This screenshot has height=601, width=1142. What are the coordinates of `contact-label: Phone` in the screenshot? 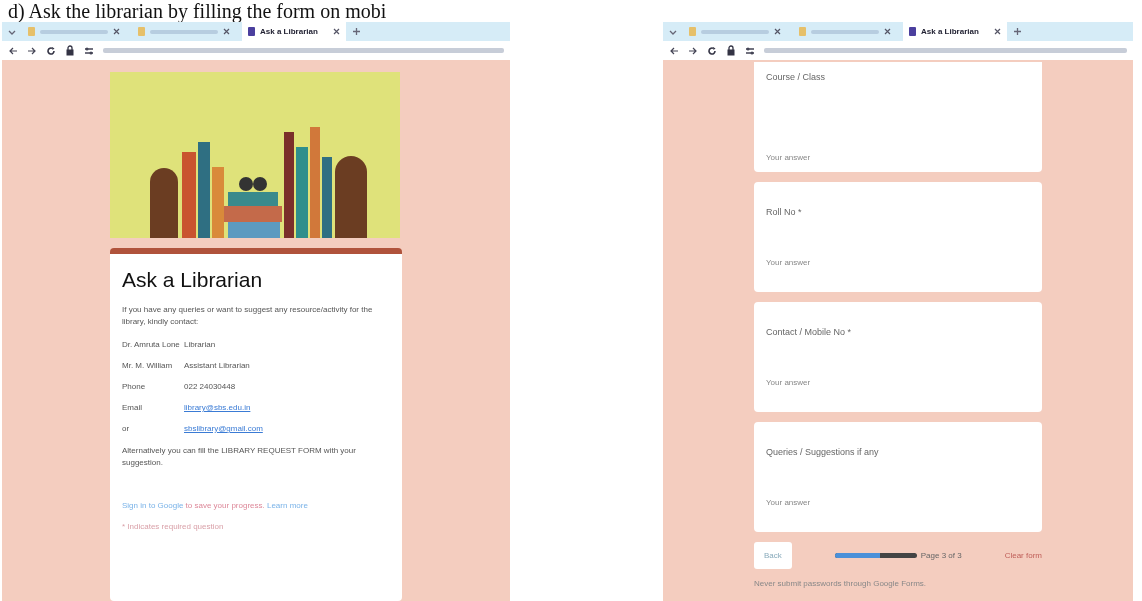 It's located at (134, 386).